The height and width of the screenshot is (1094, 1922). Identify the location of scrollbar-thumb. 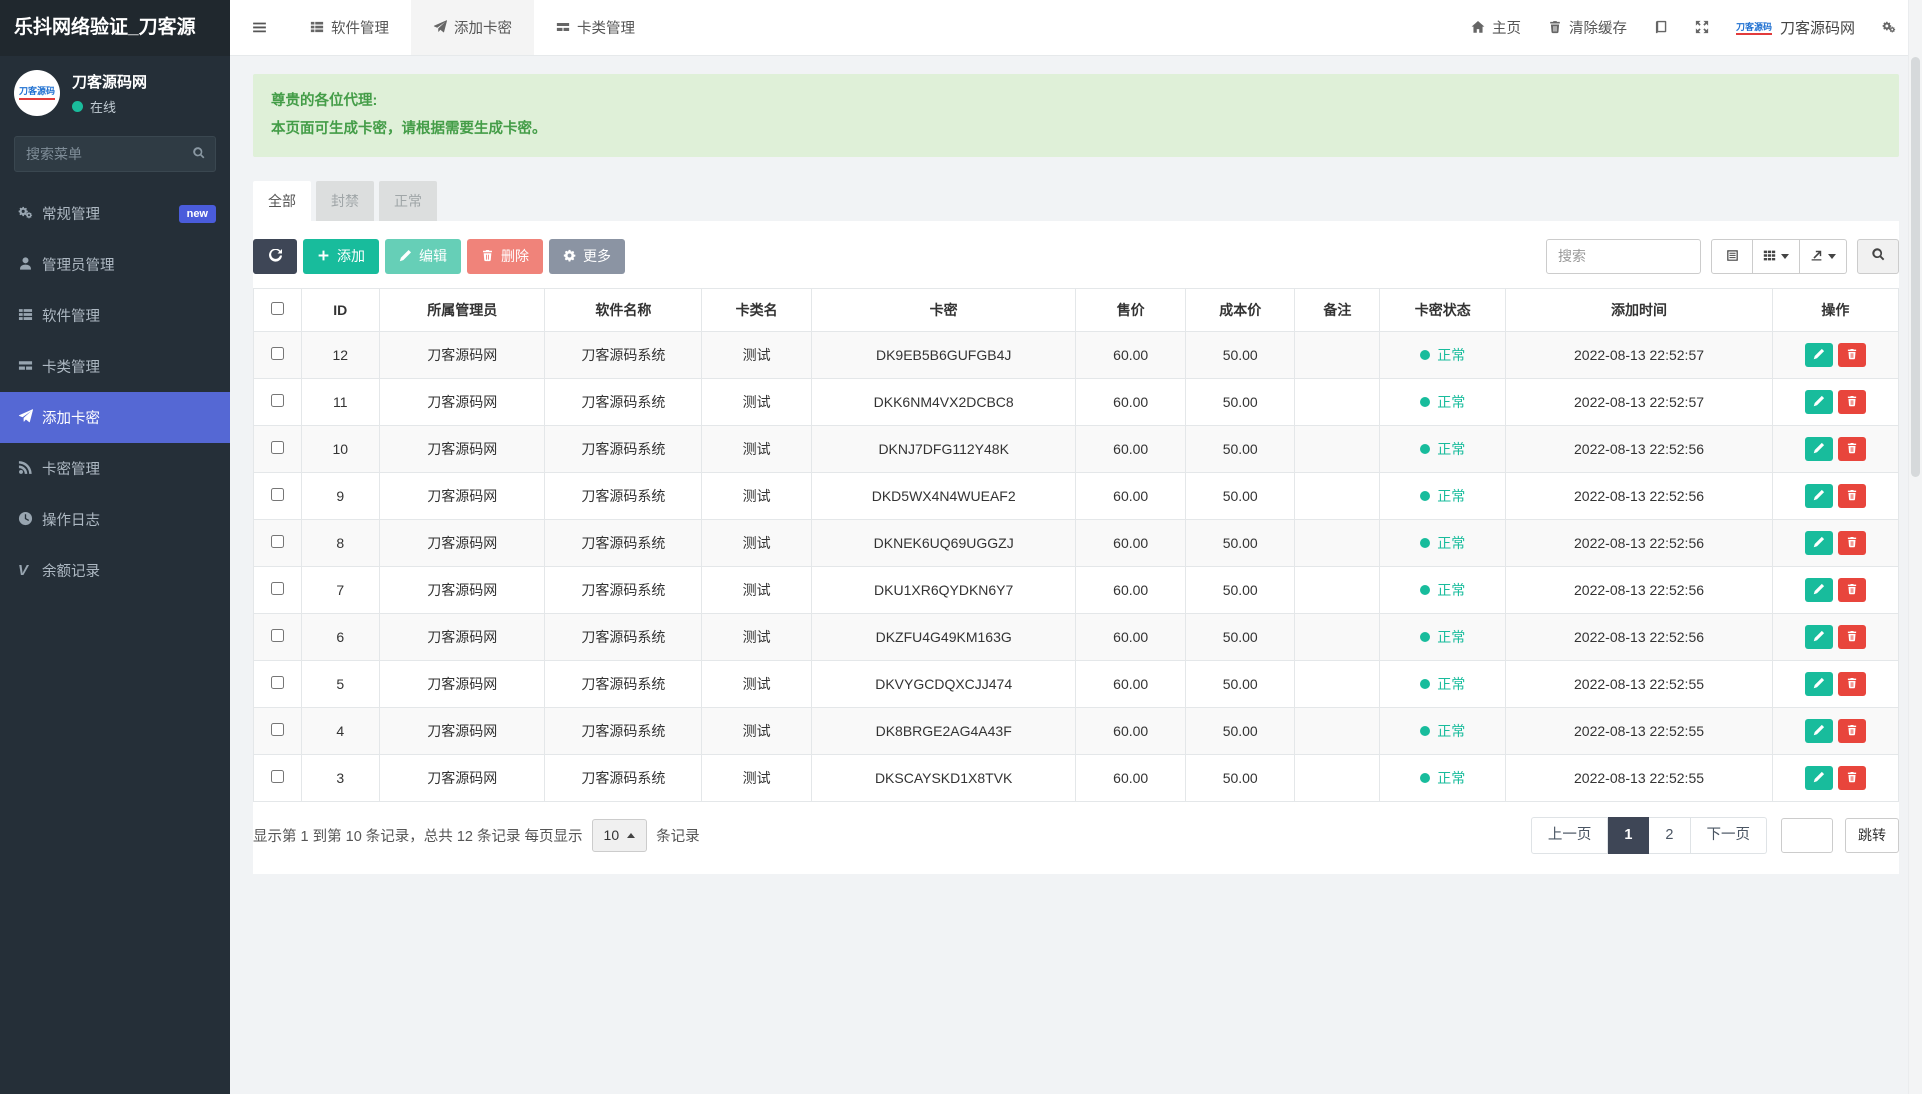
(1915, 267).